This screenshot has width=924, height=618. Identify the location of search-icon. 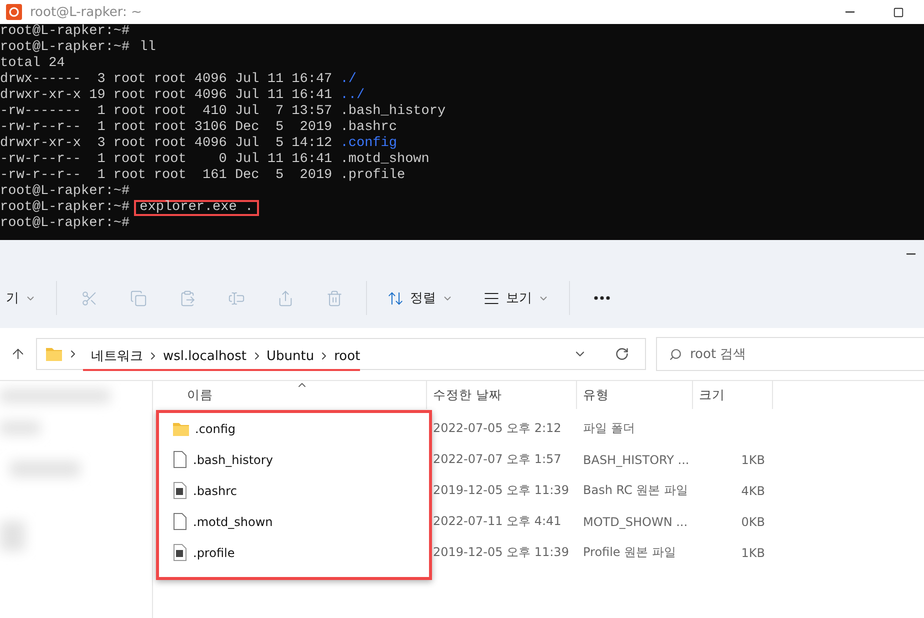
(675, 354).